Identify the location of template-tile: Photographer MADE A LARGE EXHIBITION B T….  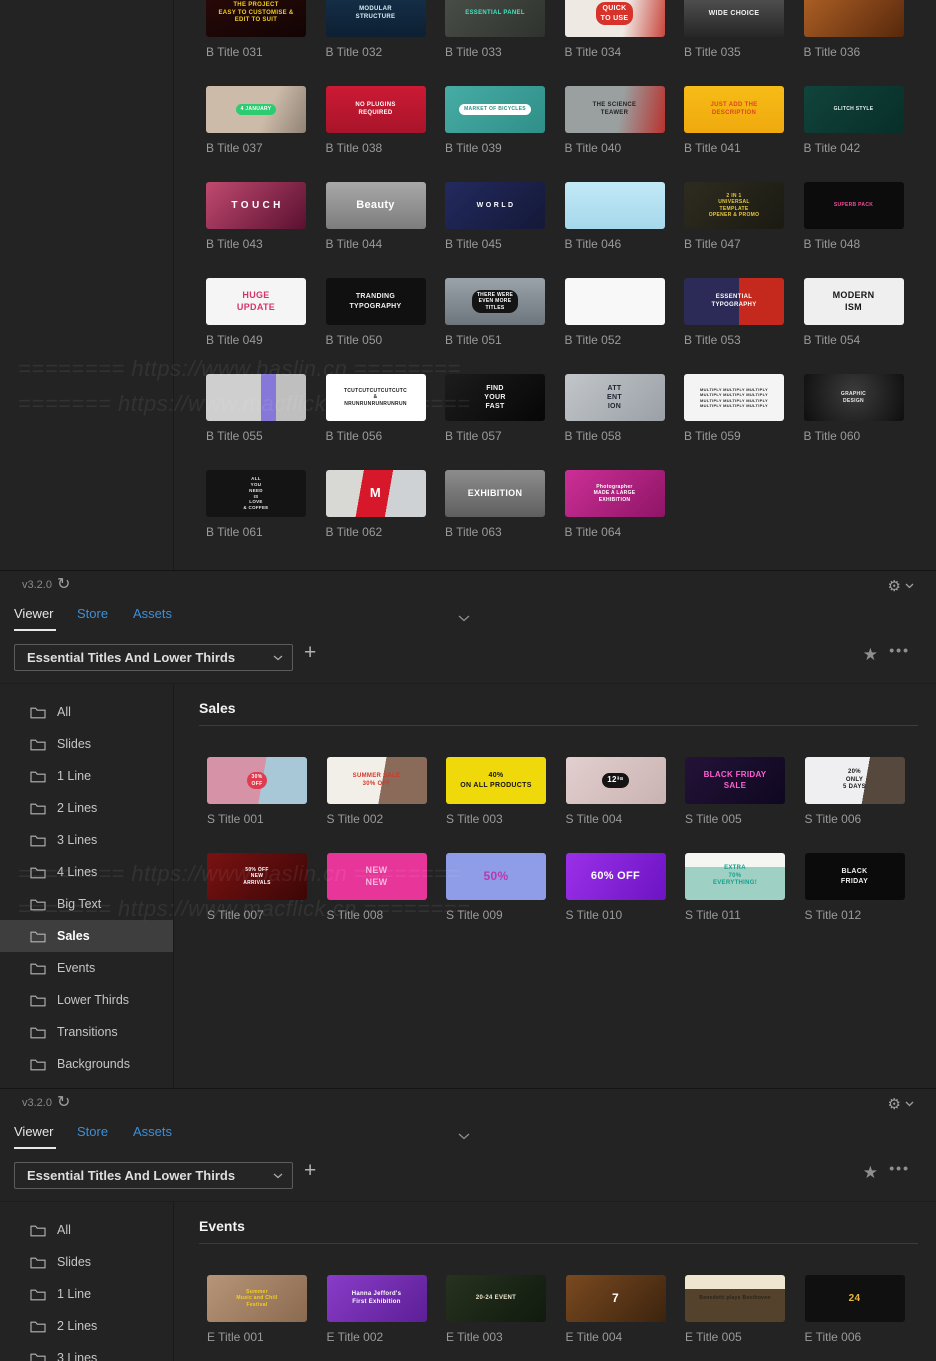
(615, 504).